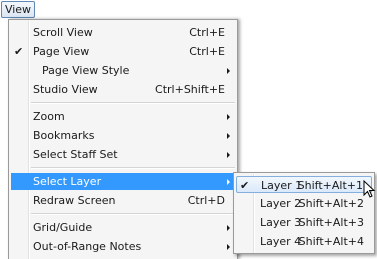 This screenshot has height=259, width=377. Describe the element at coordinates (123, 154) in the screenshot. I see `menu-item-select-staff-set: Select Staff Set` at that location.